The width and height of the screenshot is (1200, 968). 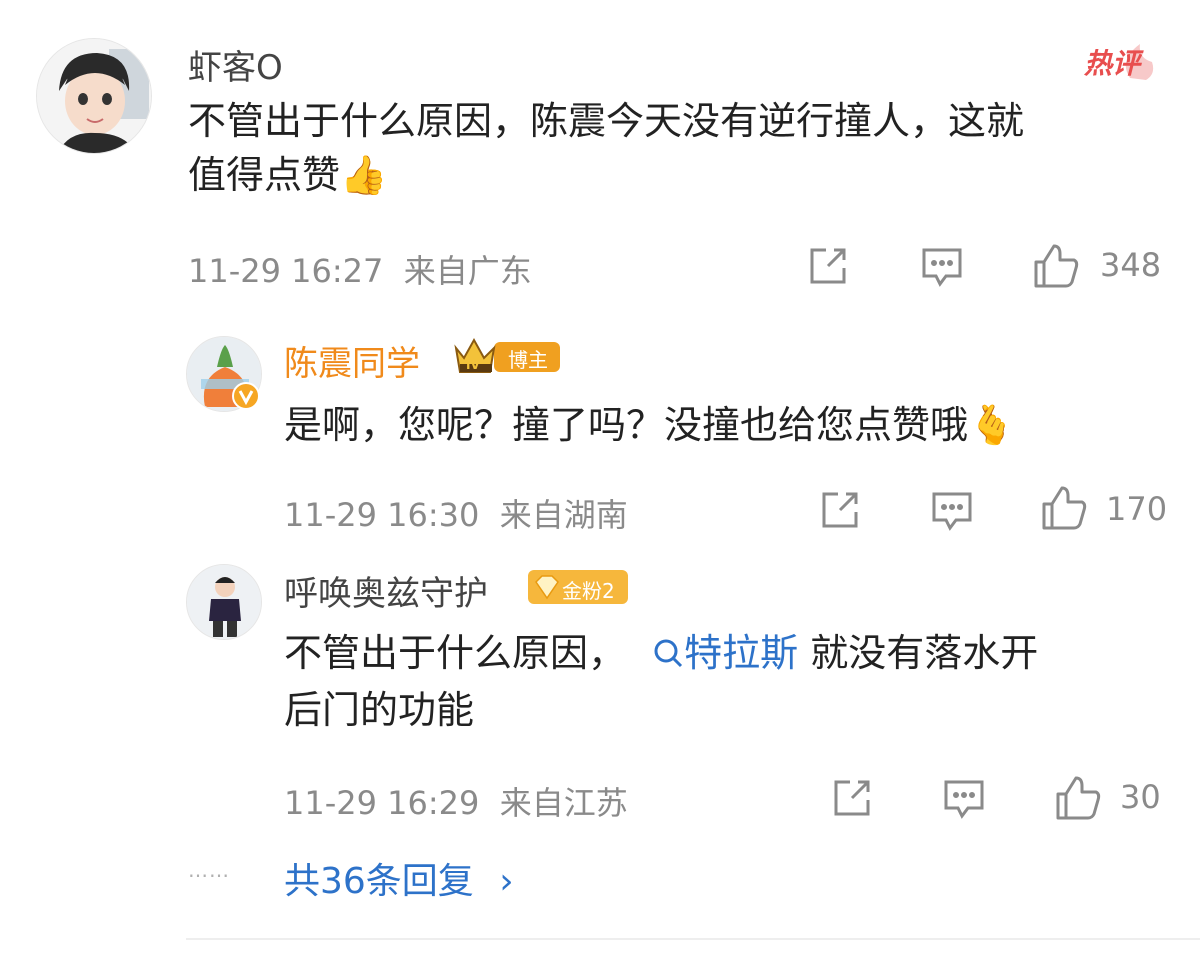 I want to click on reply-line-2: 后门的功能, so click(x=379, y=709).